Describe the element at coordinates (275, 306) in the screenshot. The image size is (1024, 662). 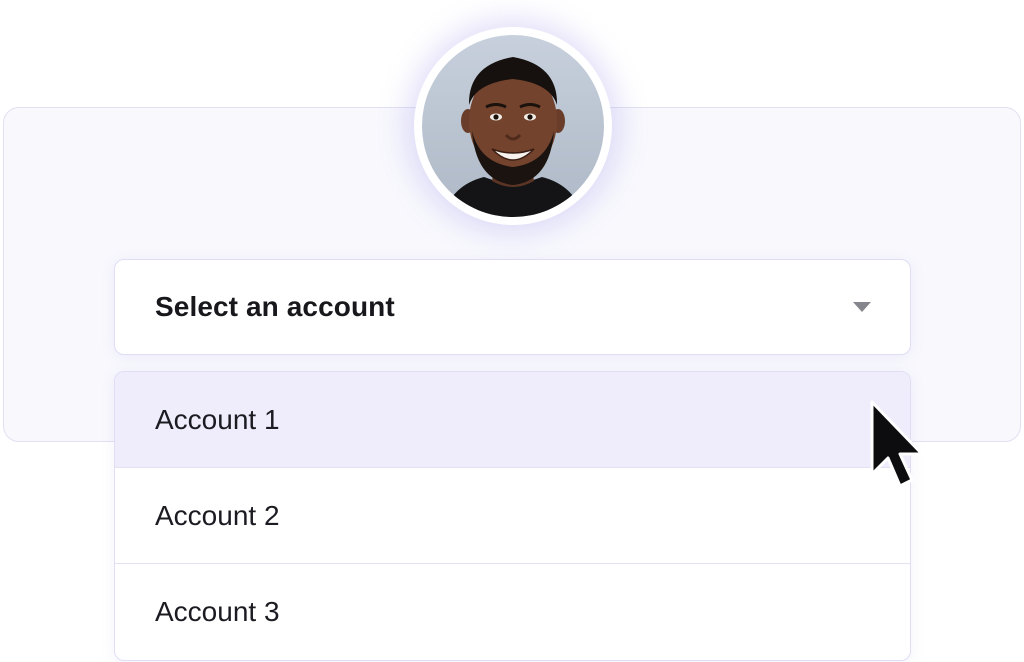
I see `select-label: Select an account` at that location.